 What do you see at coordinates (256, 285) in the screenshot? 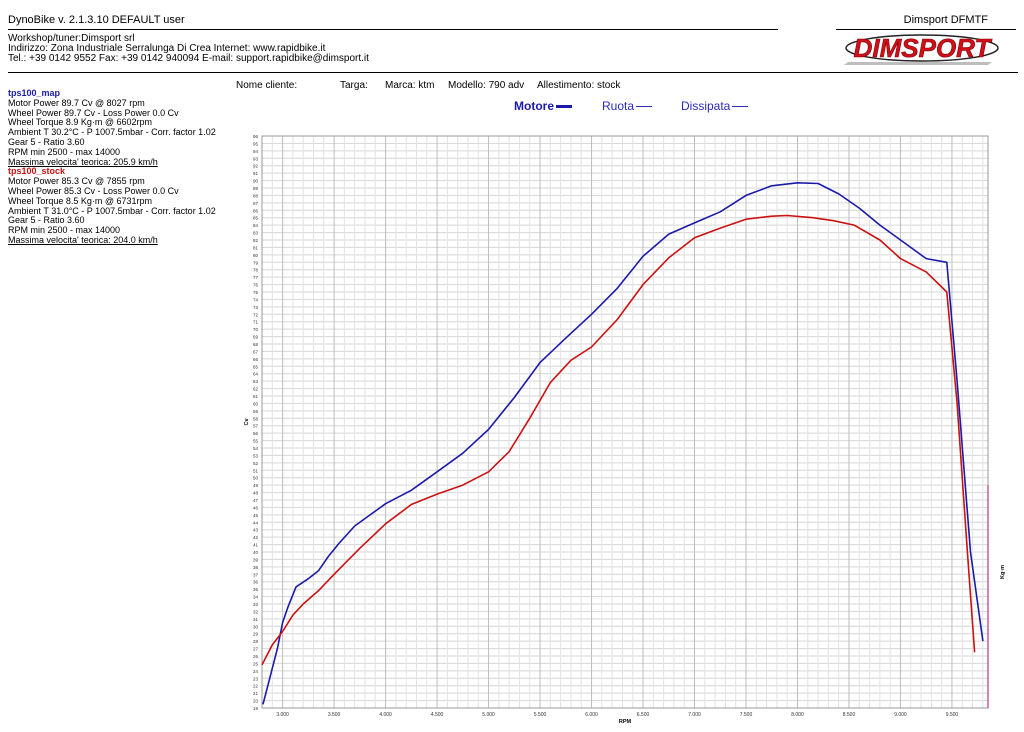
I see `y-tick-label: 76` at bounding box center [256, 285].